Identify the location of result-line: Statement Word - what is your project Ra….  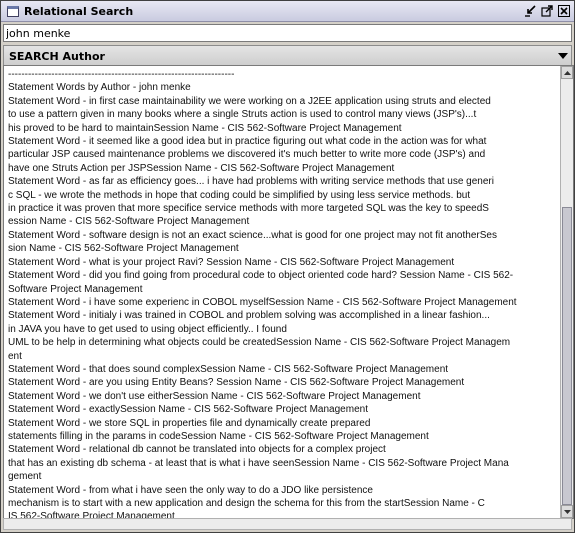
(231, 262).